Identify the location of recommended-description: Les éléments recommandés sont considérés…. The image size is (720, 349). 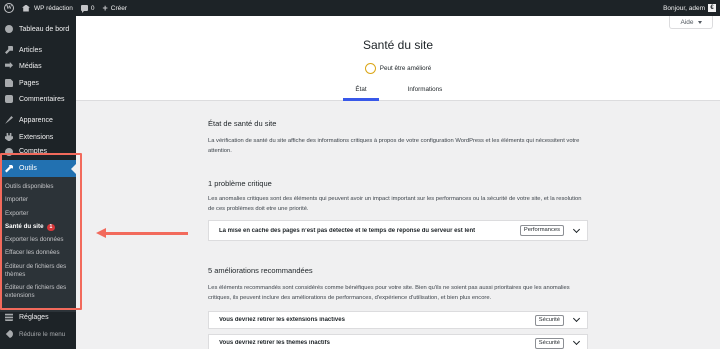
(389, 293).